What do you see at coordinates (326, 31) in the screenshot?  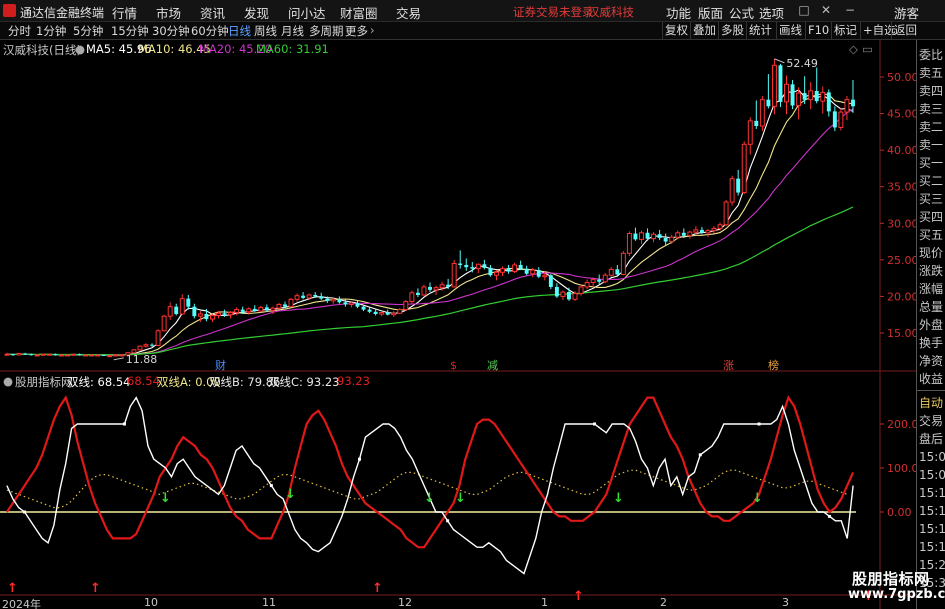 I see `period-multi: 多周期` at bounding box center [326, 31].